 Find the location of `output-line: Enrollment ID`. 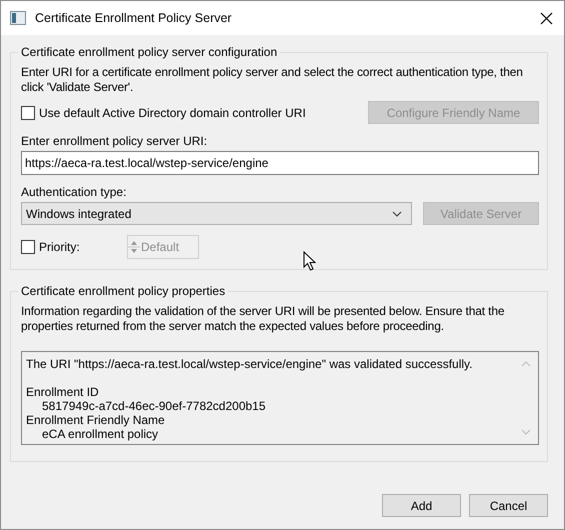

output-line: Enrollment ID is located at coordinates (63, 392).